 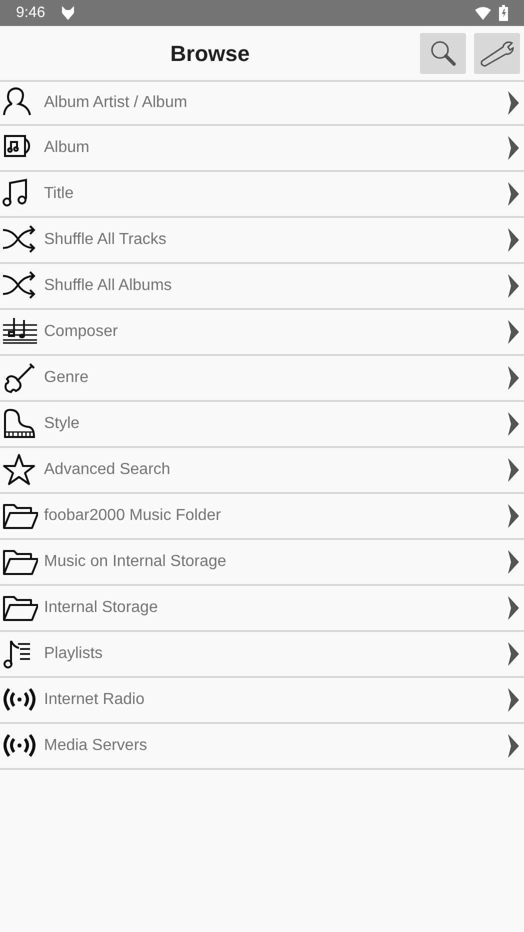 What do you see at coordinates (210, 54) in the screenshot?
I see `page-title: Browse` at bounding box center [210, 54].